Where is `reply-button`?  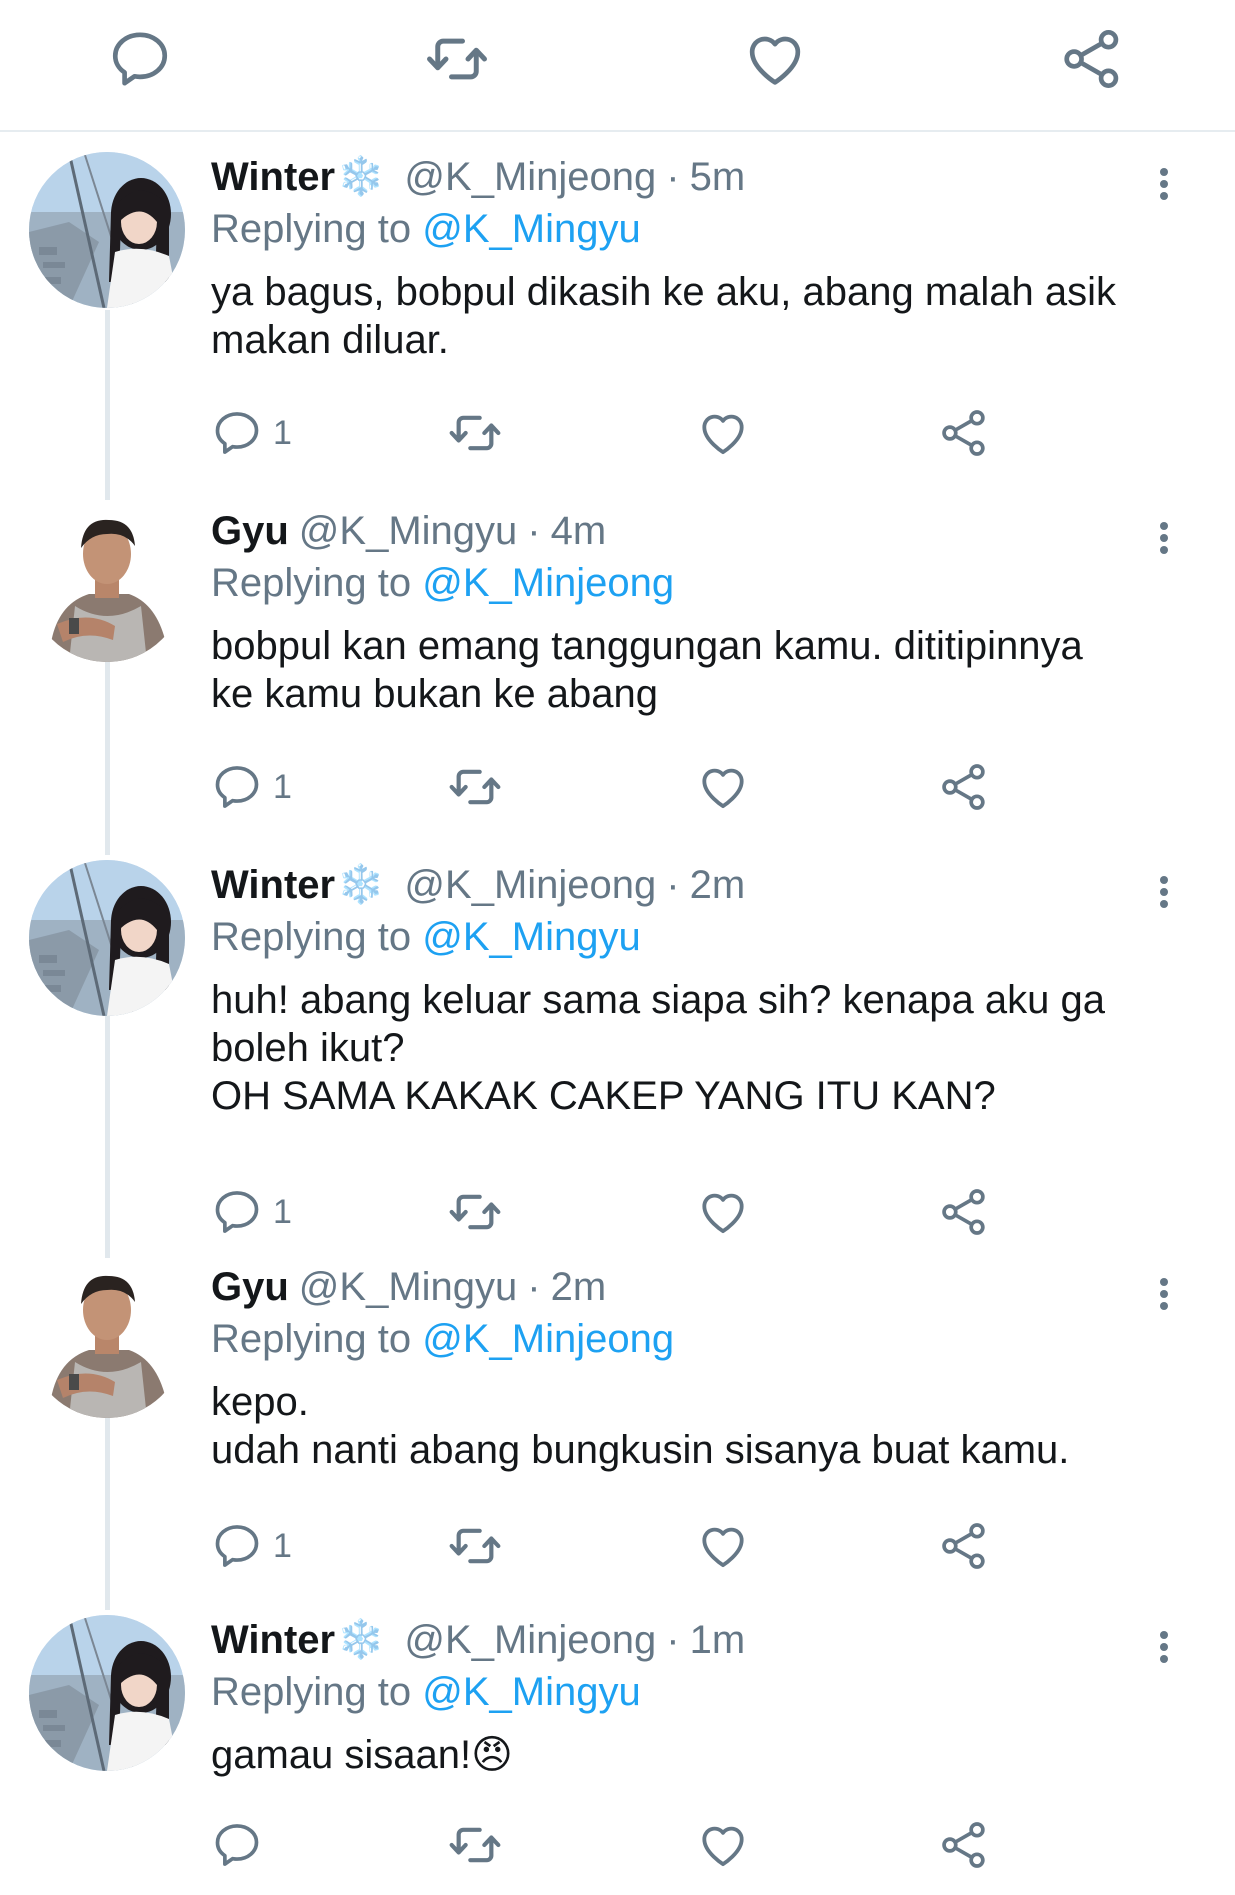 reply-button is located at coordinates (242, 1845).